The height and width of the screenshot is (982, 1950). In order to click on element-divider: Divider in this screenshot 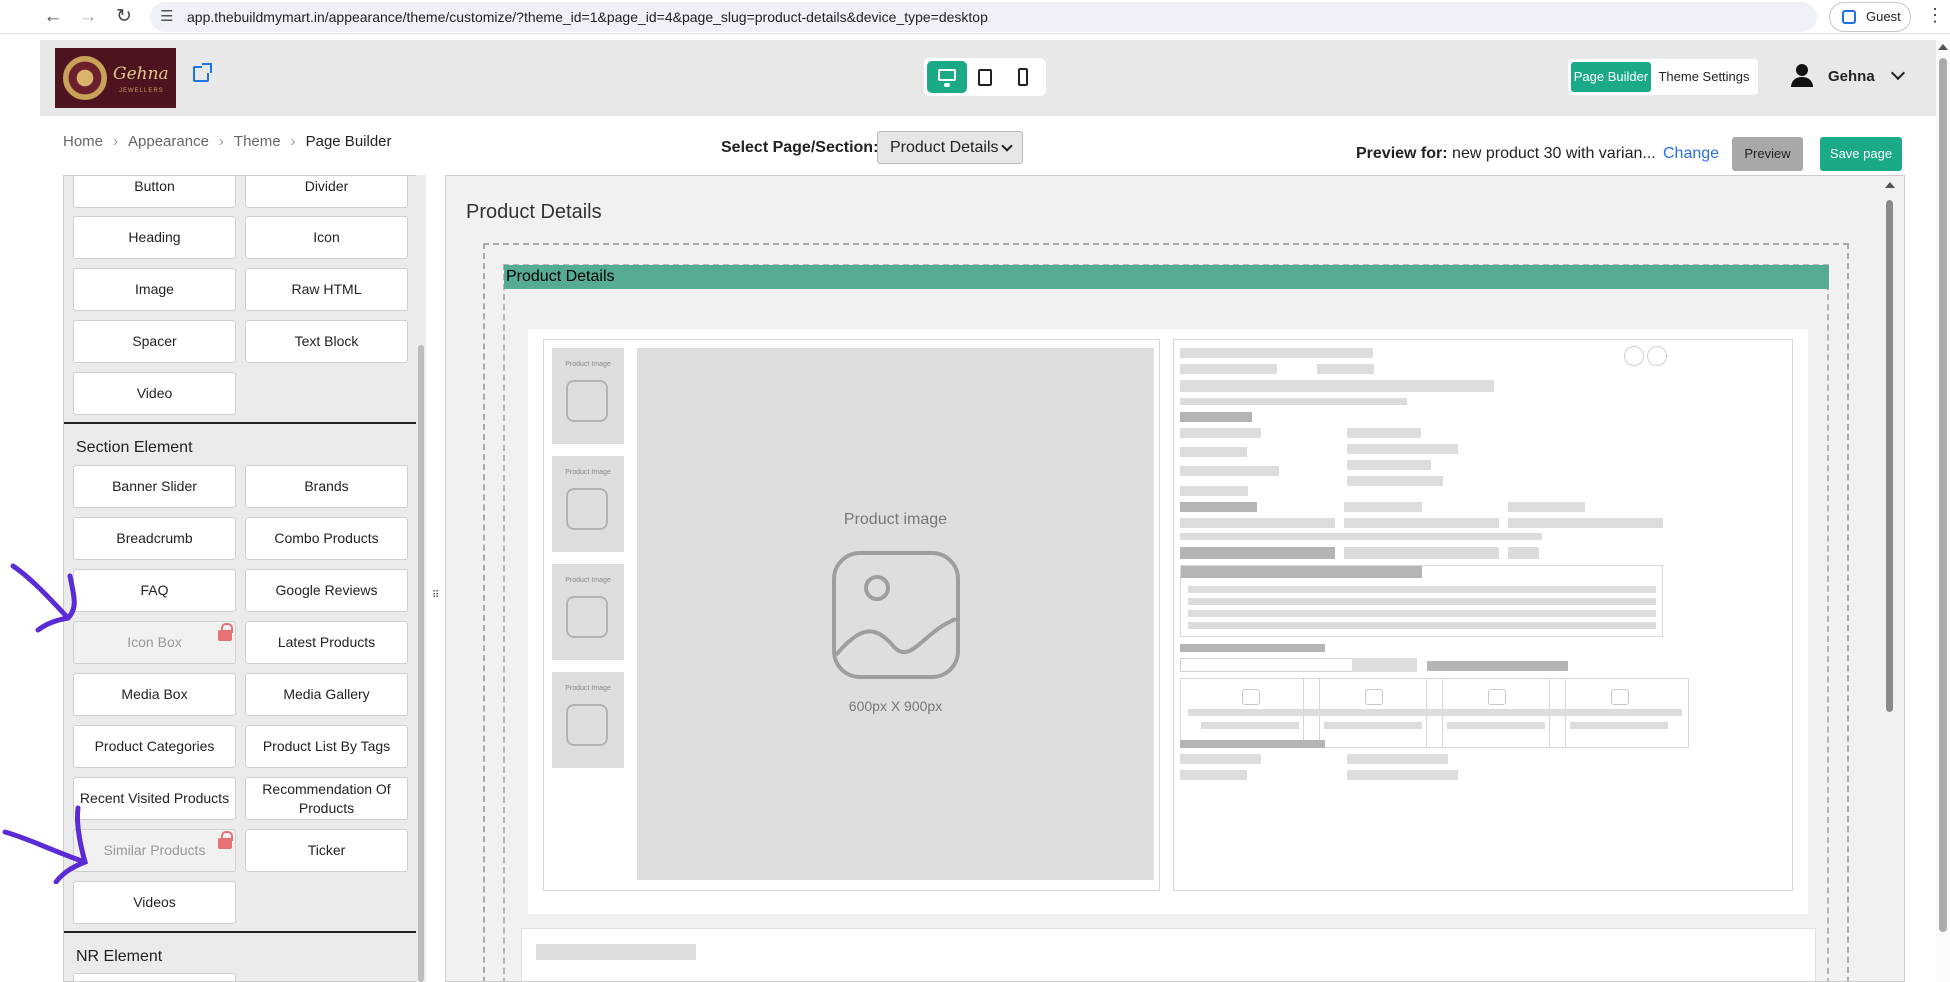, I will do `click(326, 192)`.